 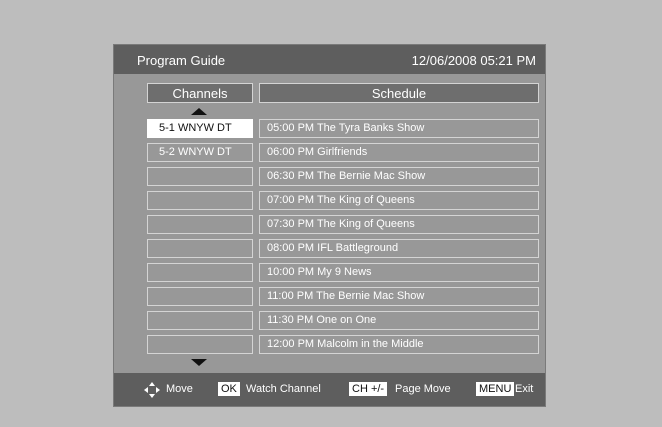 What do you see at coordinates (399, 152) in the screenshot?
I see `schedule-row: 06:00 PM Girlfriends` at bounding box center [399, 152].